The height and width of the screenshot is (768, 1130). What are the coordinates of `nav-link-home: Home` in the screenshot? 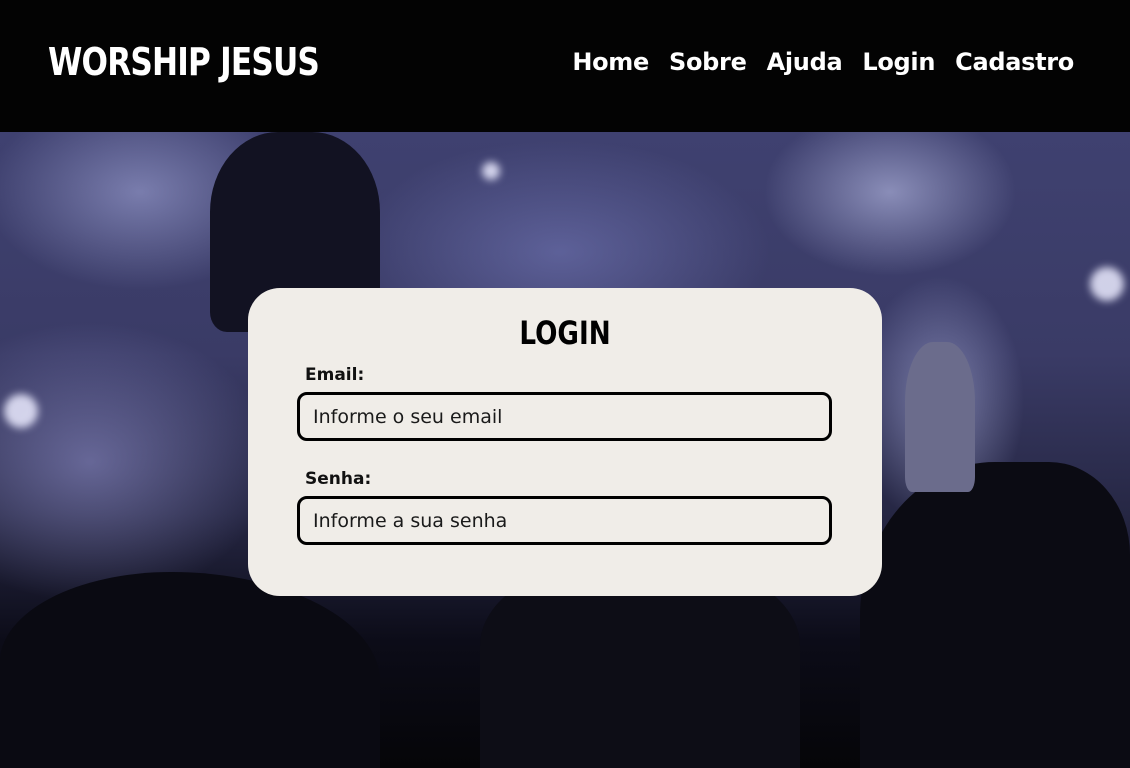 It's located at (610, 62).